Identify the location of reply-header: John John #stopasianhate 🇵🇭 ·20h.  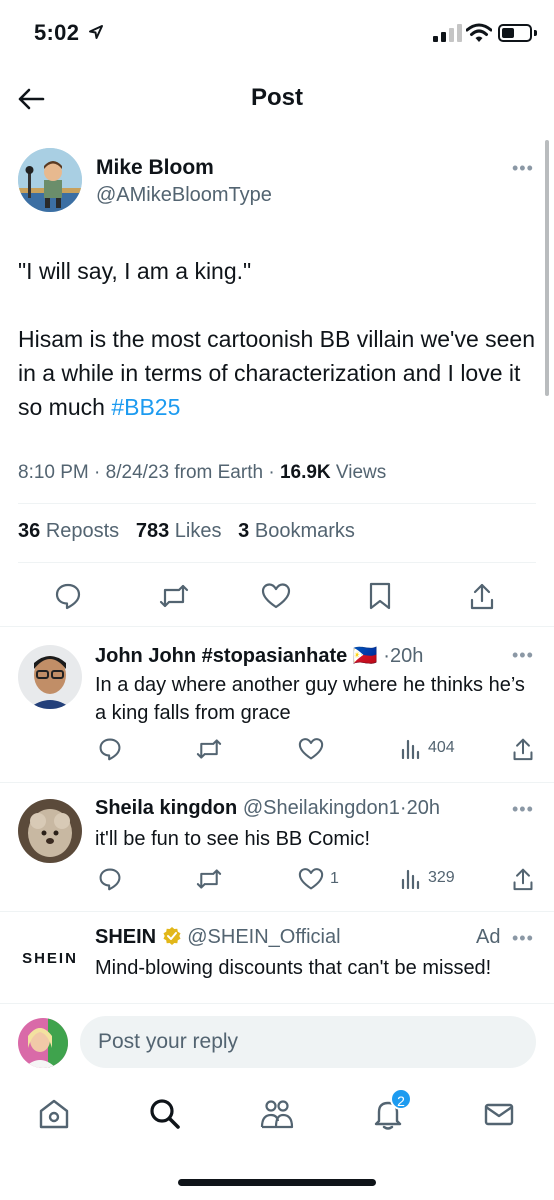
(259, 655).